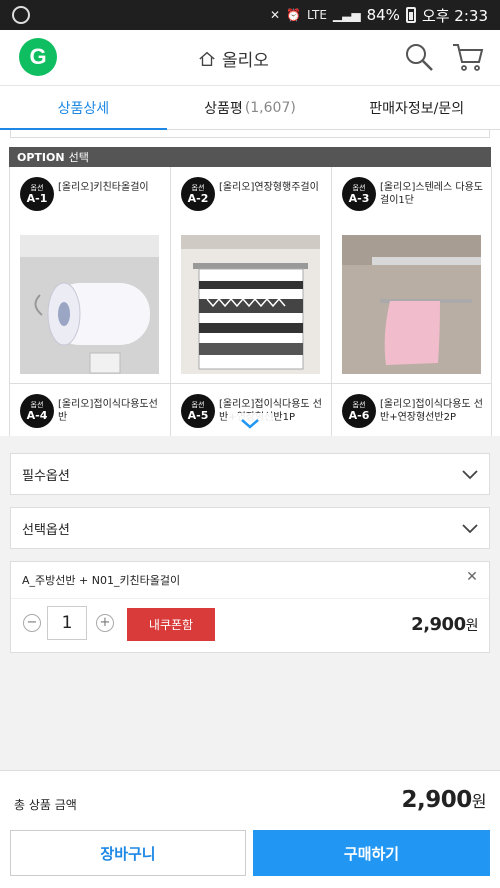  I want to click on tab-product-detail: 상품상세, so click(83, 108).